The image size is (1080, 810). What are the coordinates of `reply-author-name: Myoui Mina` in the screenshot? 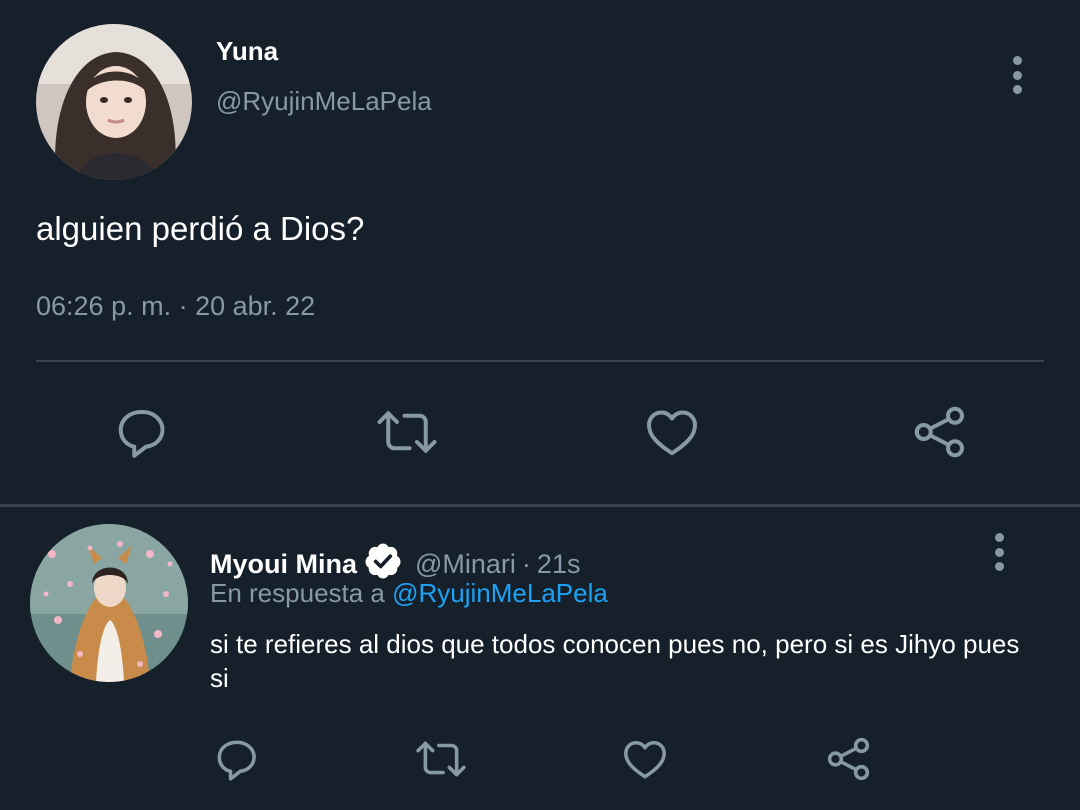 It's located at (283, 564).